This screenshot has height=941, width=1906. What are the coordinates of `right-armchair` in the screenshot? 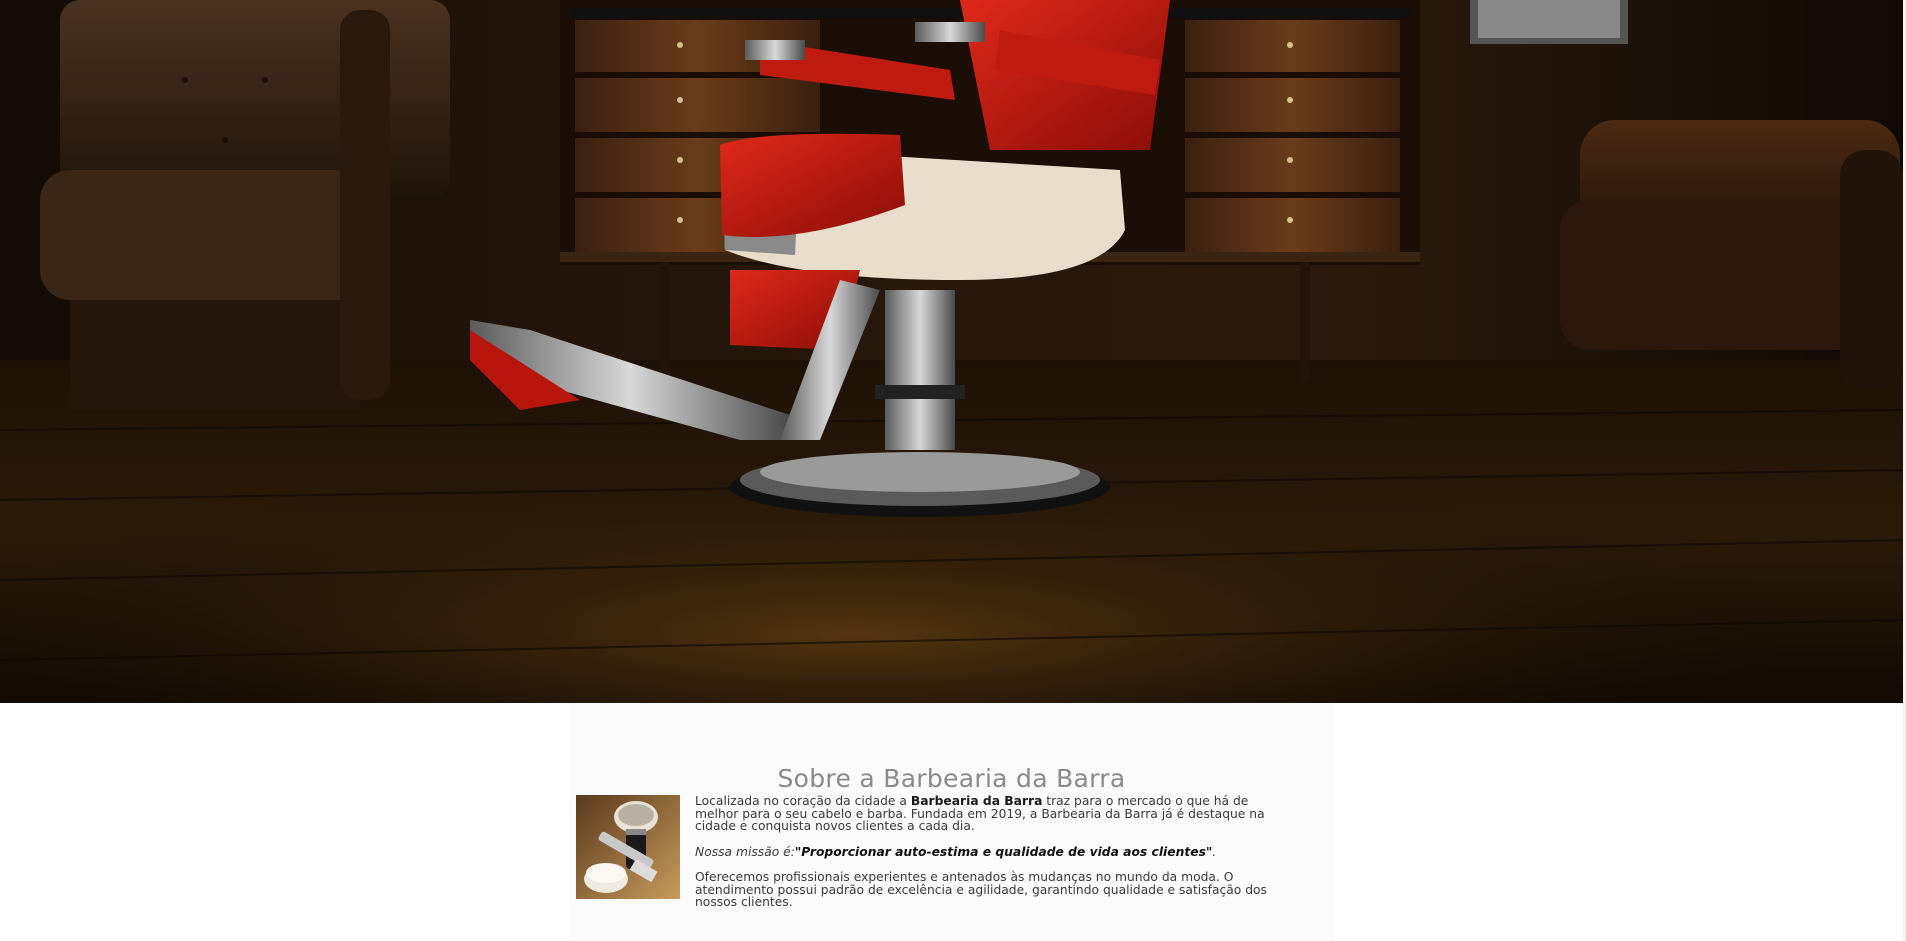 It's located at (1731, 255).